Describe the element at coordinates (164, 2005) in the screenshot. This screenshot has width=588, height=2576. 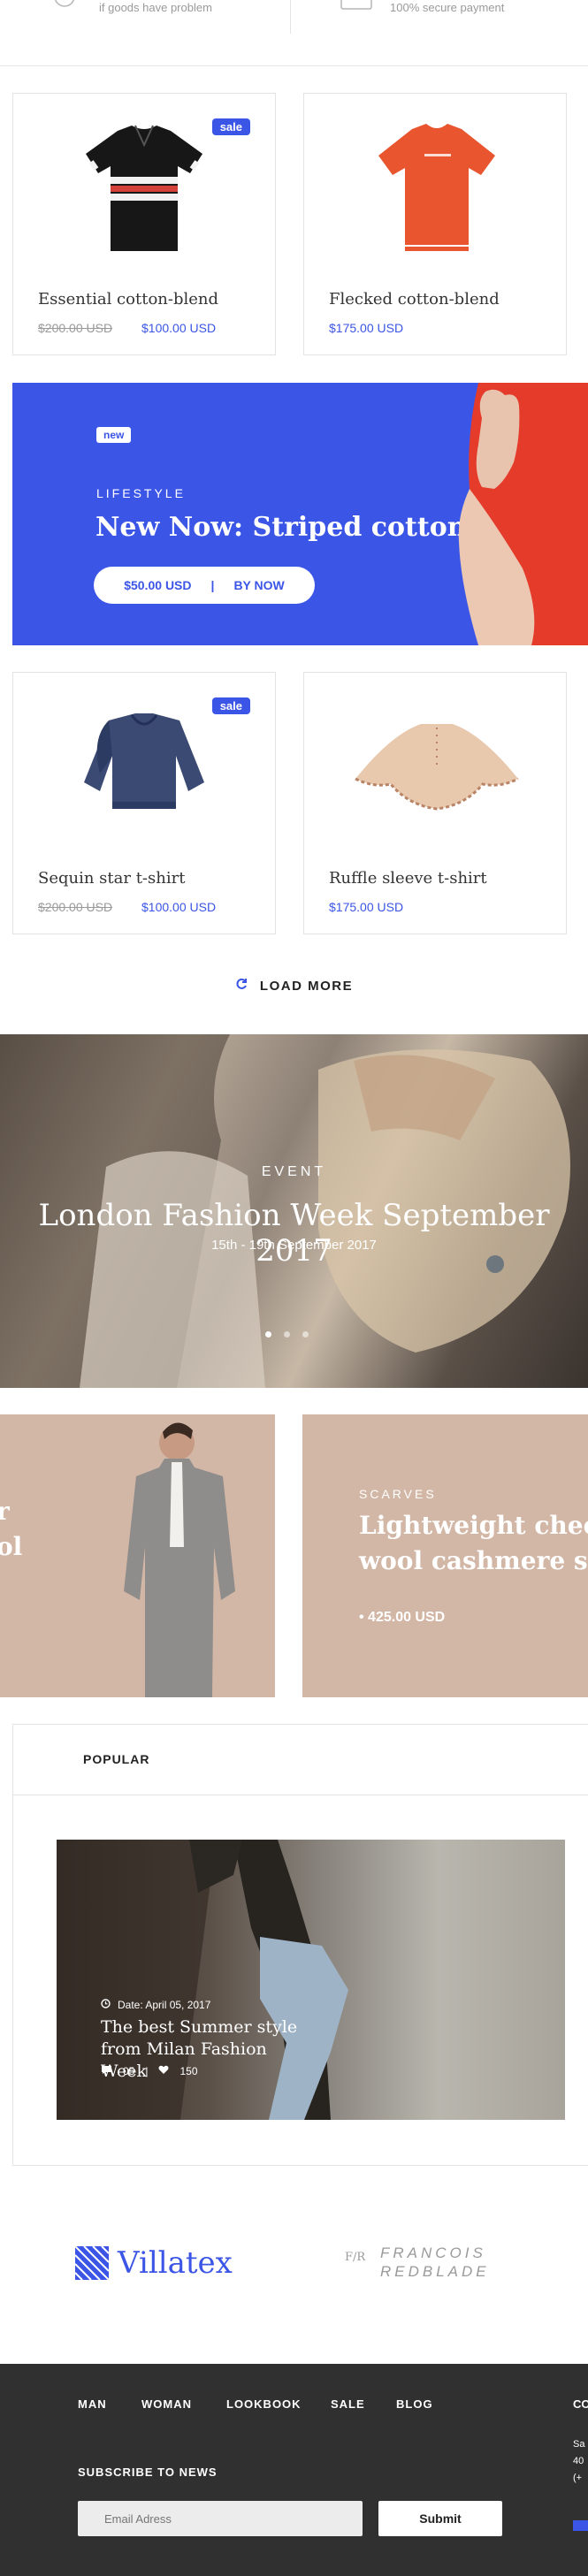
I see `post-date: Date: April 05, 2017` at that location.